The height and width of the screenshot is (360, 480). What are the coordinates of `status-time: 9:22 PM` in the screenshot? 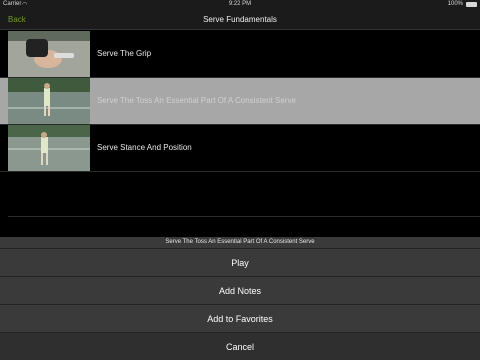 It's located at (240, 4).